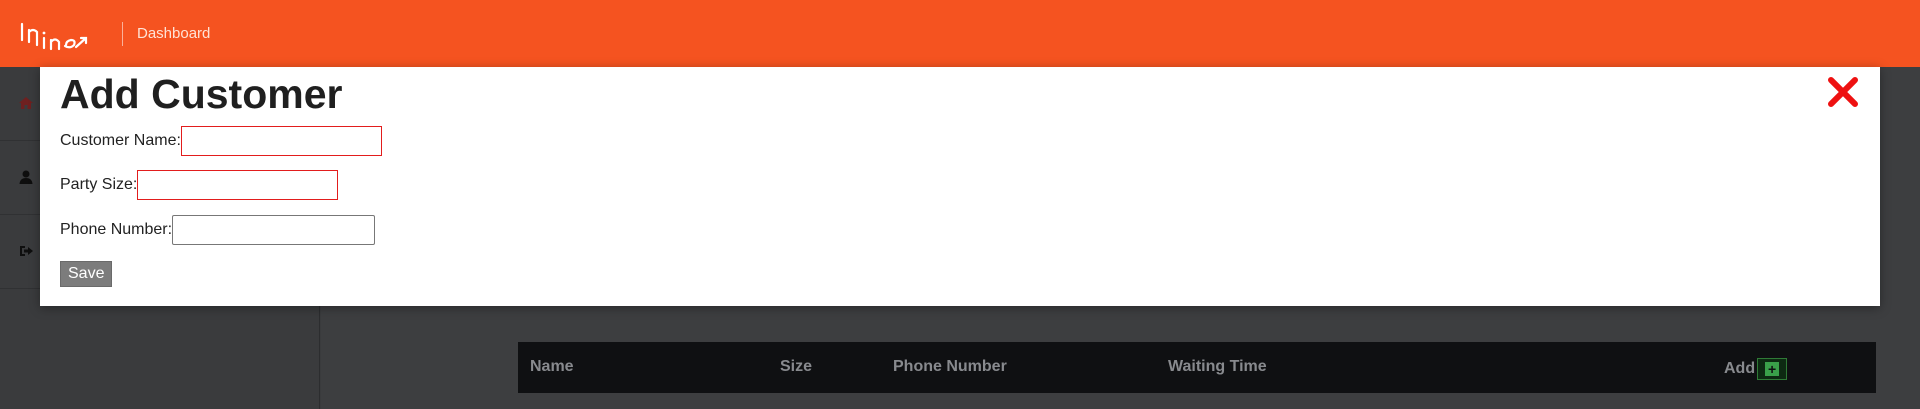  Describe the element at coordinates (173, 33) in the screenshot. I see `breadcrumb-dashboard: Dashboard` at that location.